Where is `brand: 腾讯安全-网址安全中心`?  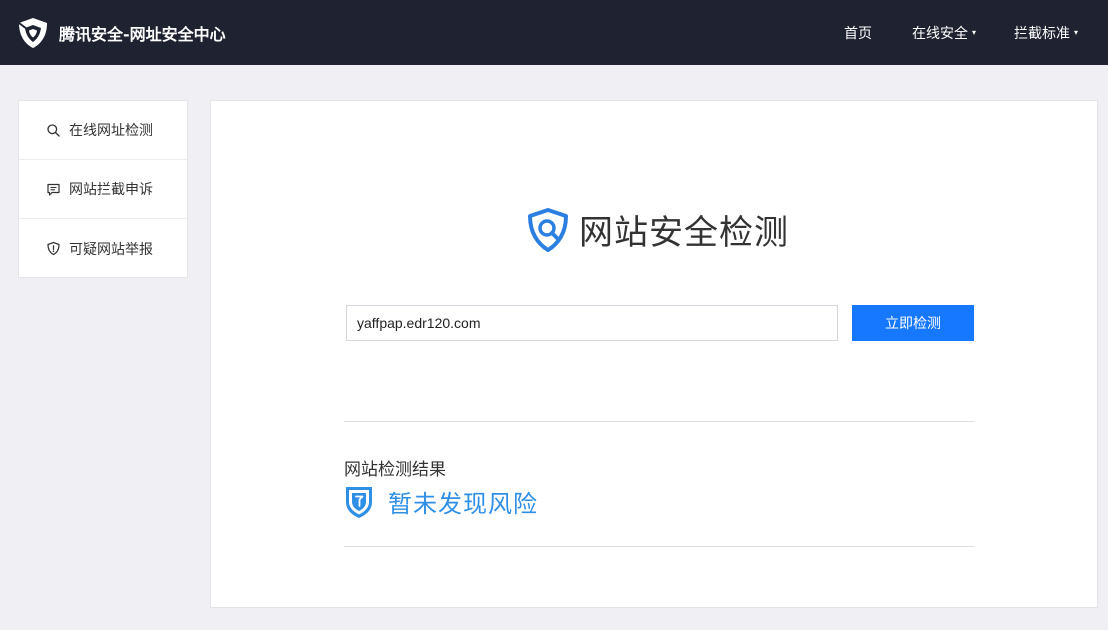 brand: 腾讯安全-网址安全中心 is located at coordinates (121, 33).